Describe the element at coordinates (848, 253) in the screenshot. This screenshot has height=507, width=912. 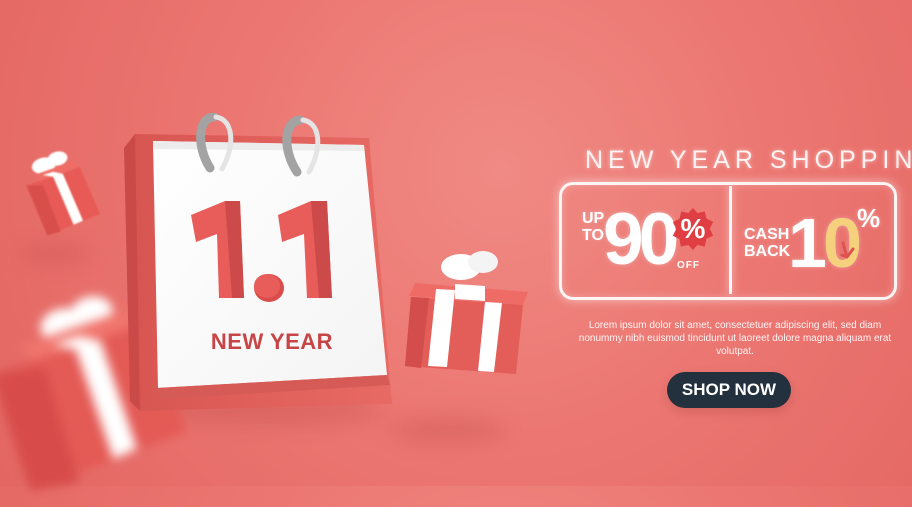
I see `down-arrow-icon` at that location.